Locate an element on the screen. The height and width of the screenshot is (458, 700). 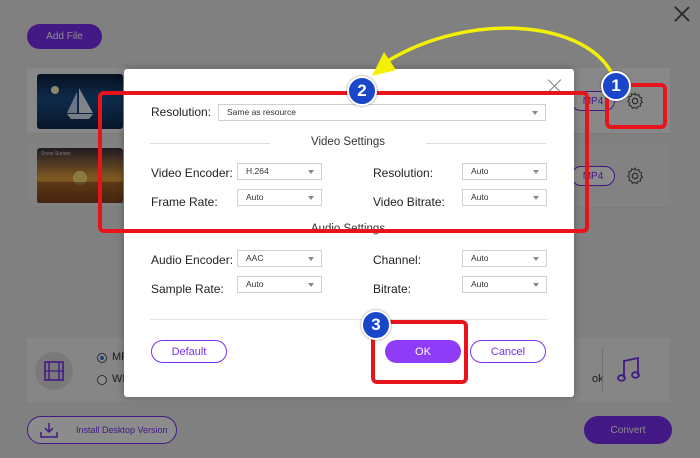
audio-encoder-label: Audio Encoder: is located at coordinates (192, 260).